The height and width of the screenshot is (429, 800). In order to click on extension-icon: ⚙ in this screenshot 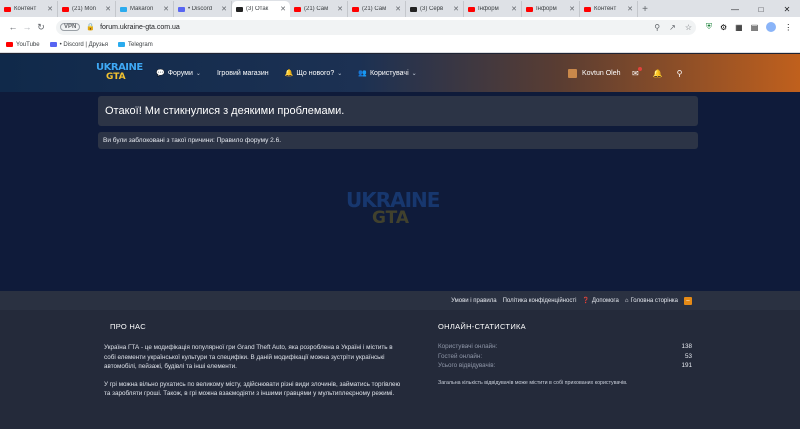, I will do `click(723, 27)`.